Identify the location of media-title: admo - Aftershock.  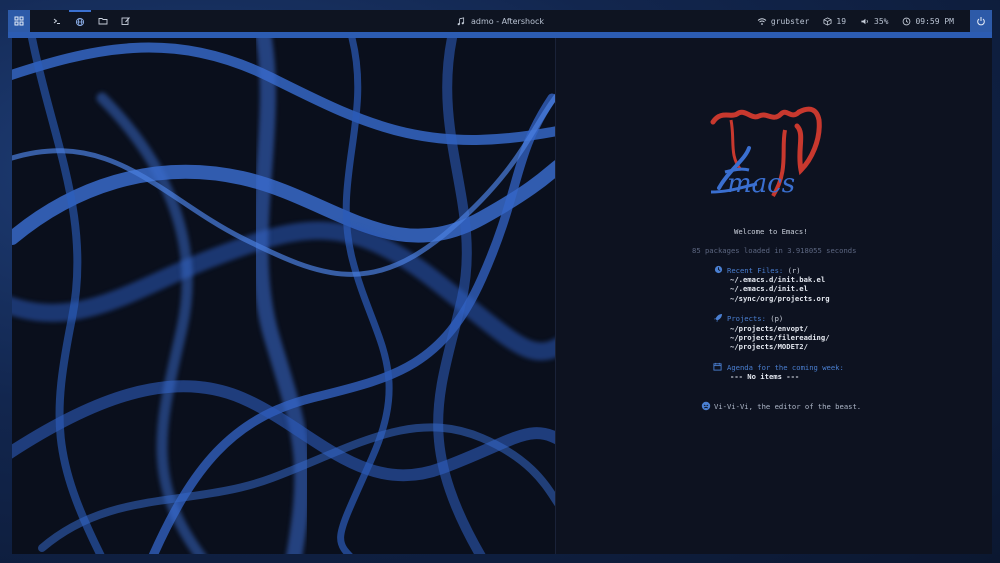
(507, 21).